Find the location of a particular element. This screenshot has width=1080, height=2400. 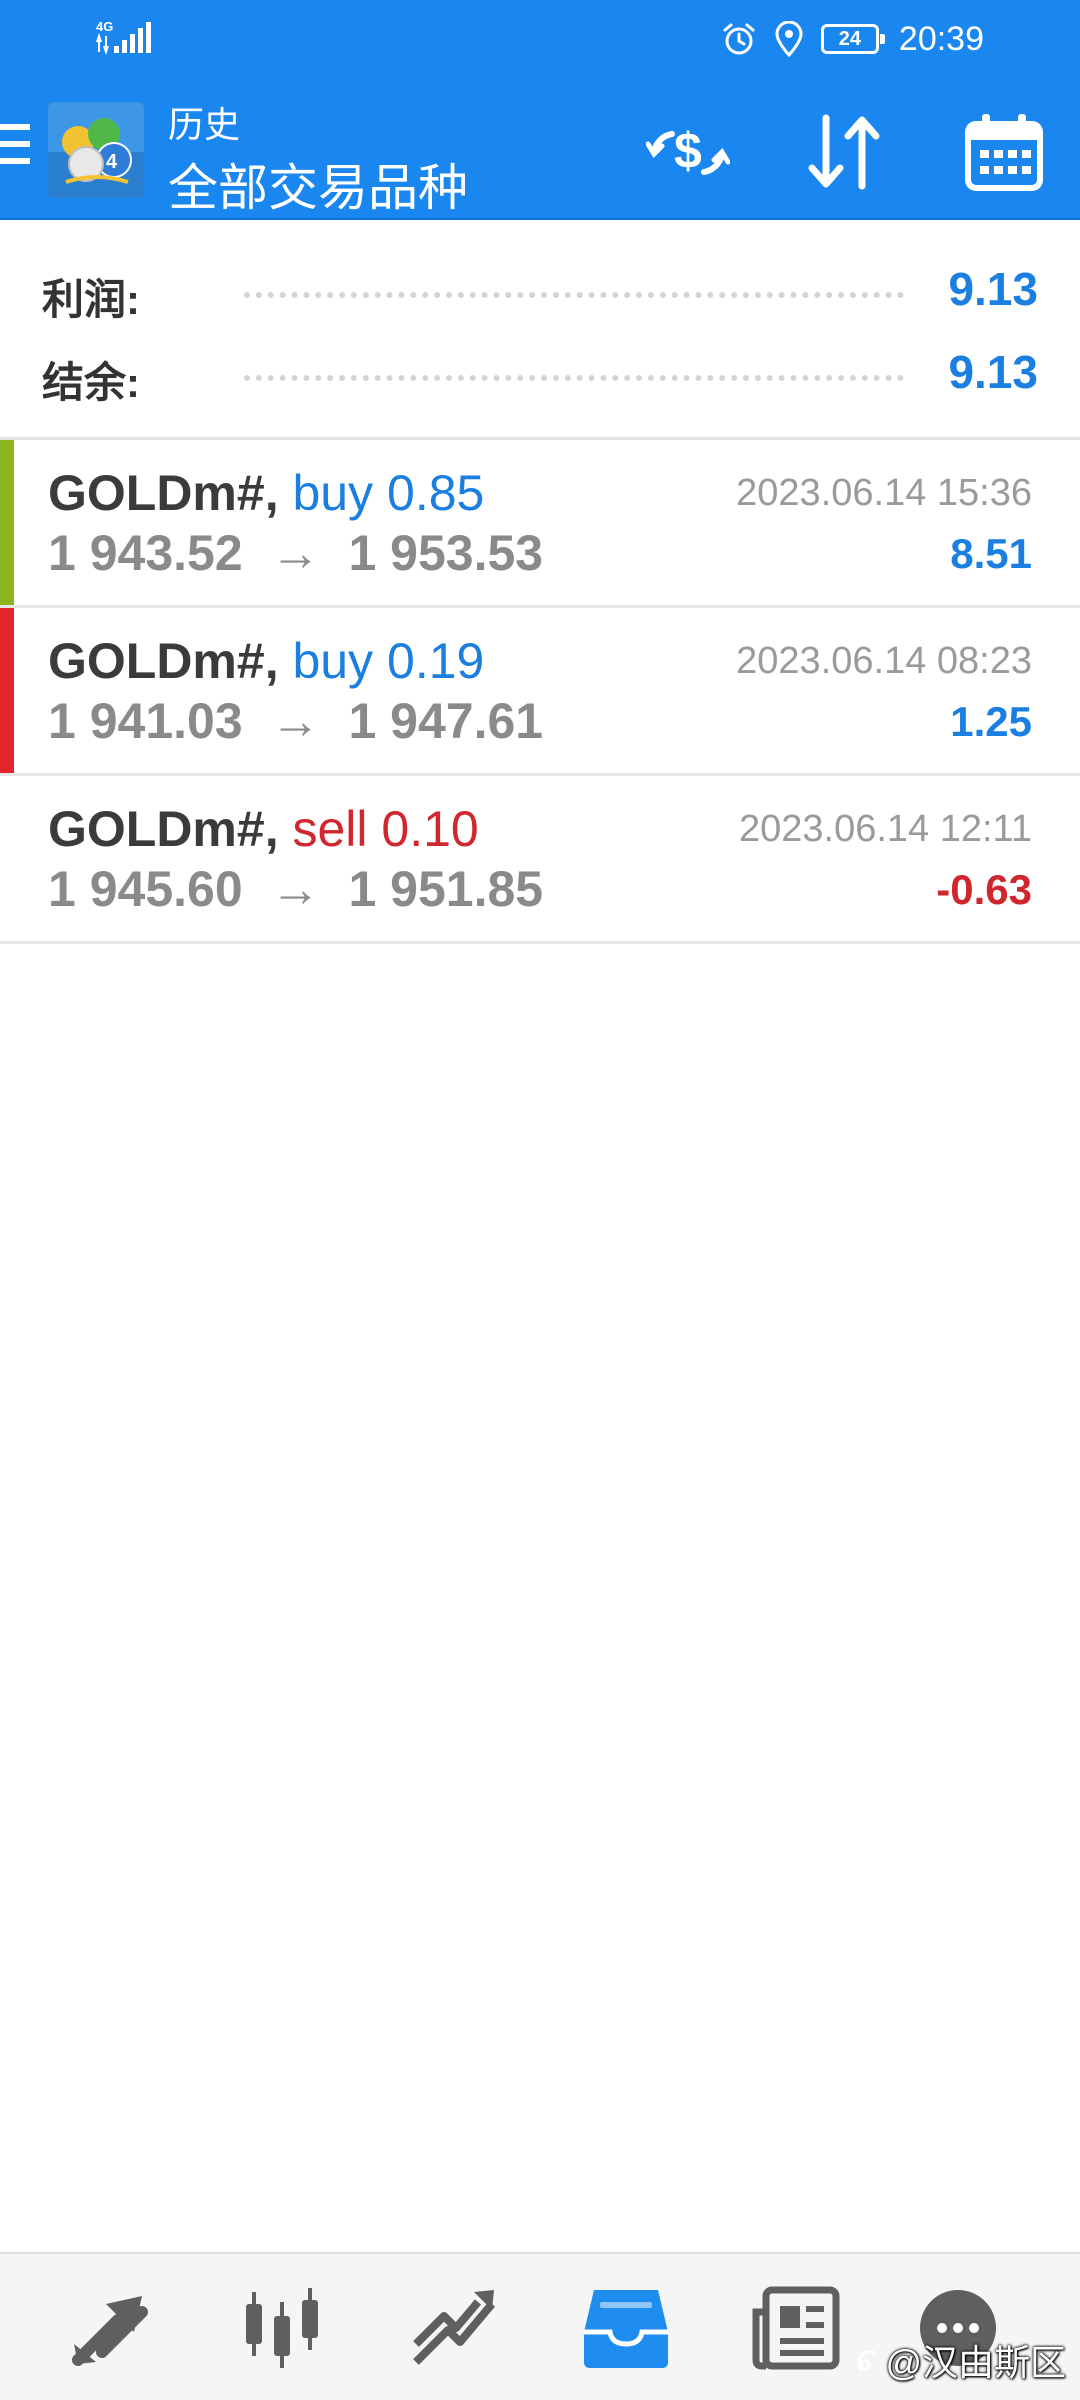

deal-symbol: GOLDm#, buy 0.85 is located at coordinates (266, 493).